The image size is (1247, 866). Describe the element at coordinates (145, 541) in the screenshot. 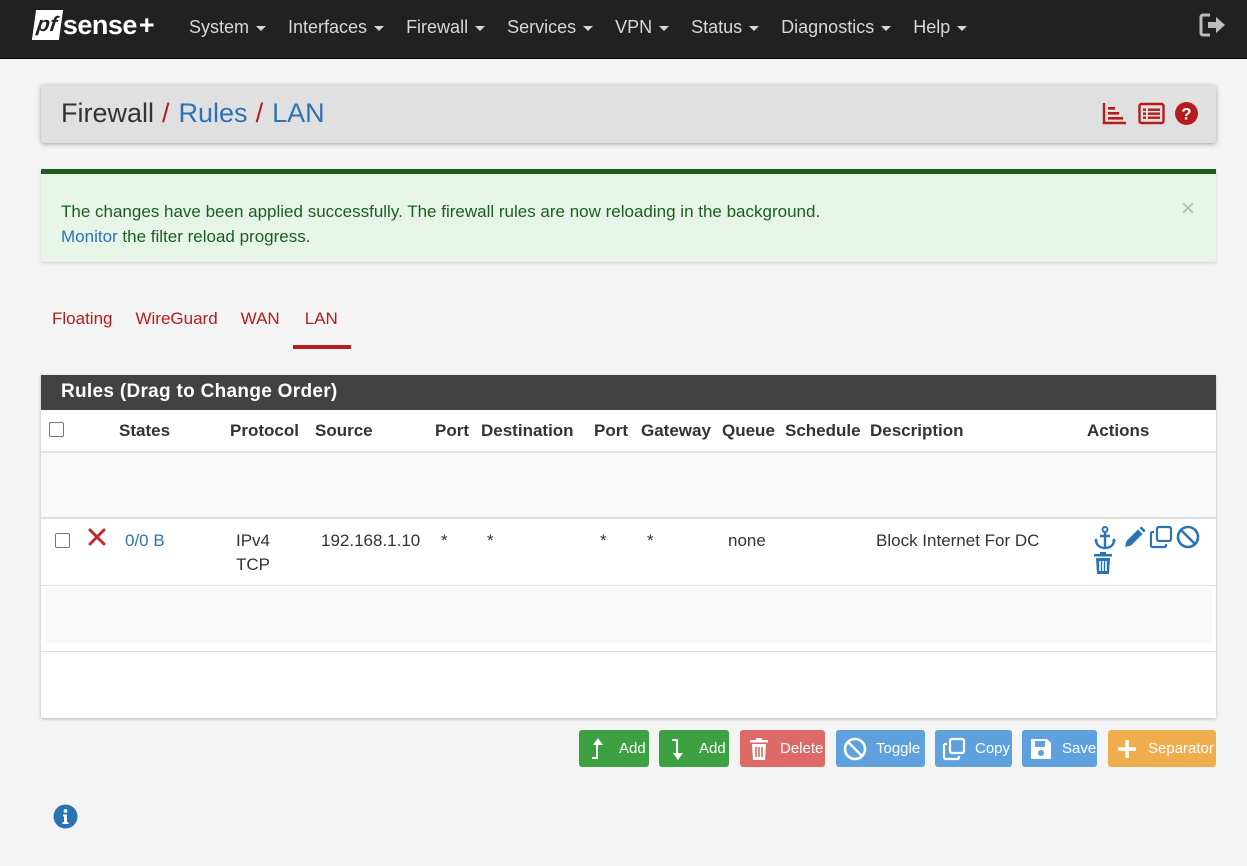

I see `rule-states-link: 0/0 B` at that location.